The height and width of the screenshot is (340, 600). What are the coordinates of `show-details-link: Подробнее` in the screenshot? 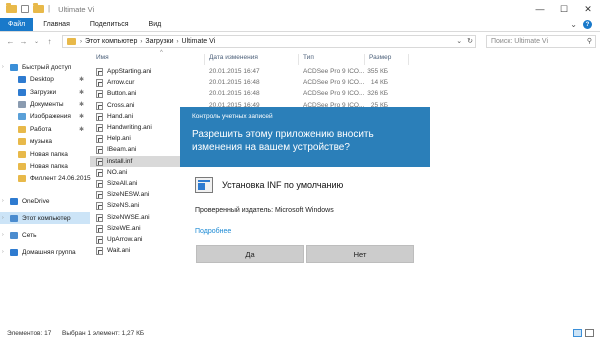 It's located at (213, 231).